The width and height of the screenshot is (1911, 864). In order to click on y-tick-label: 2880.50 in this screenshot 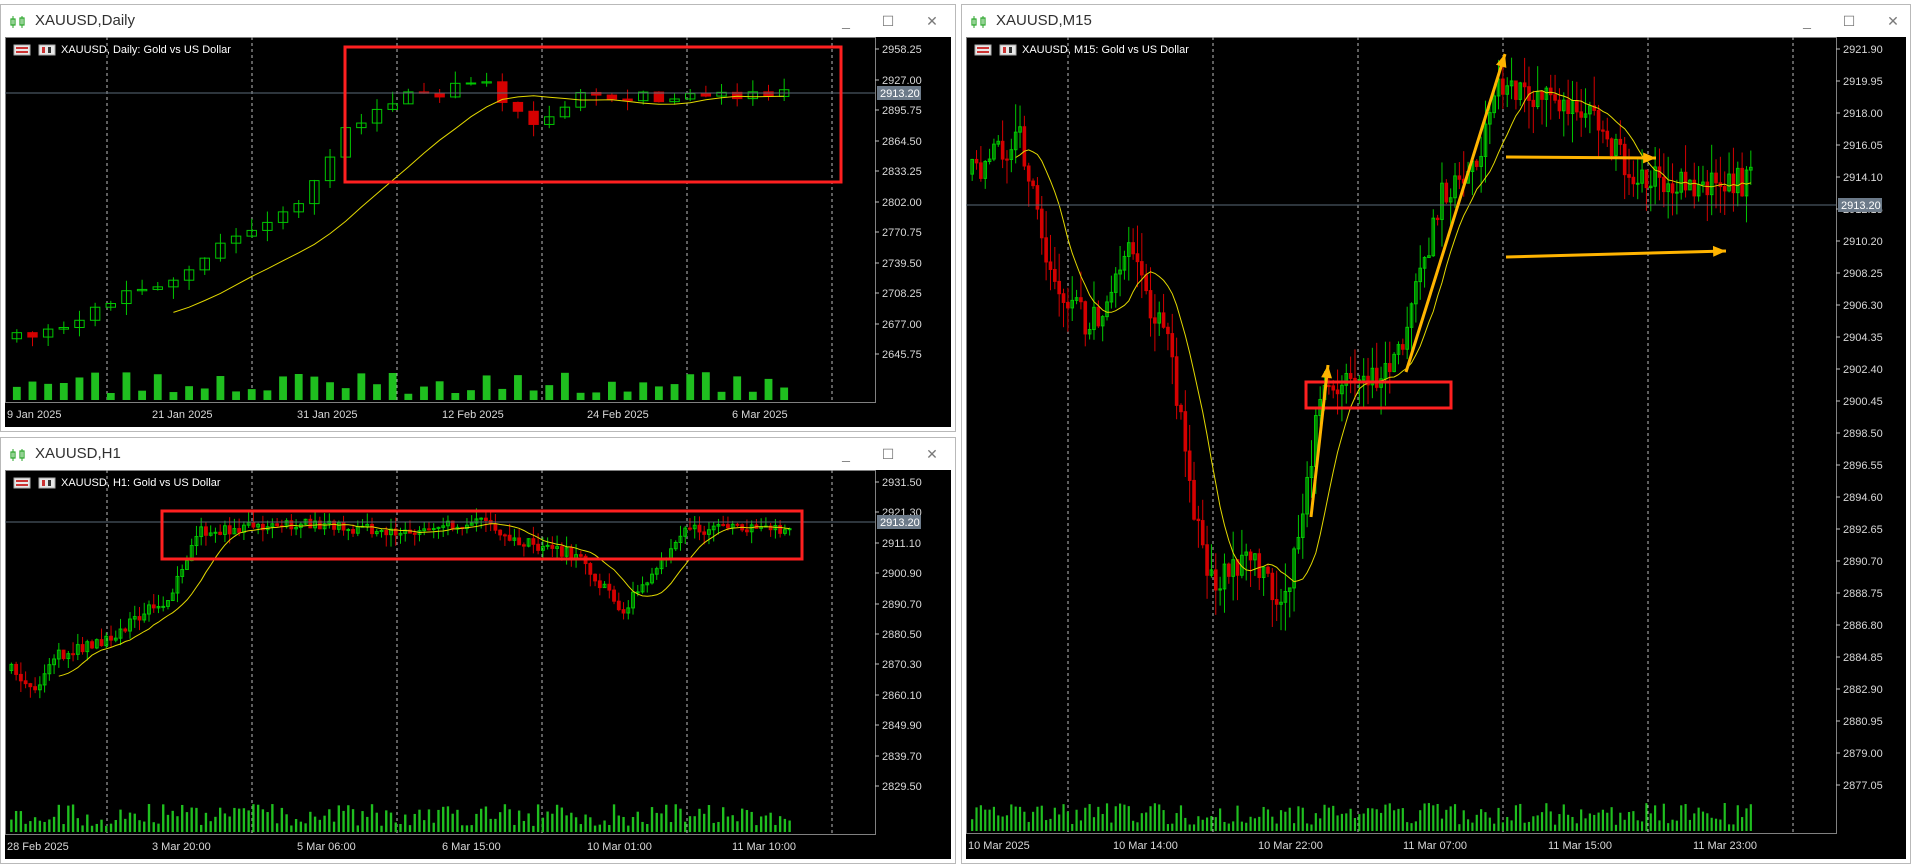, I will do `click(902, 635)`.